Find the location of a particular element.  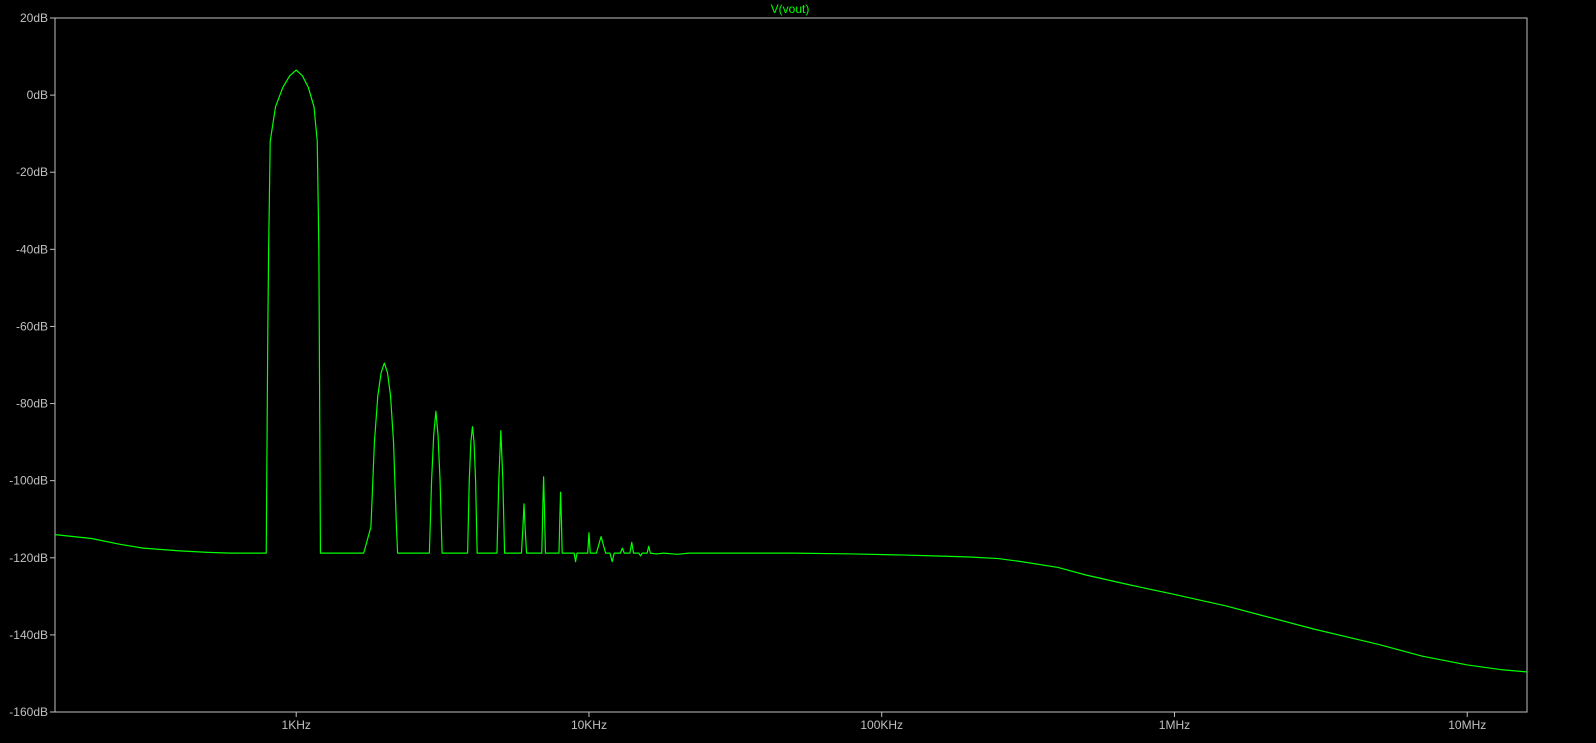

x-tick-label: 100KHz is located at coordinates (881, 725).